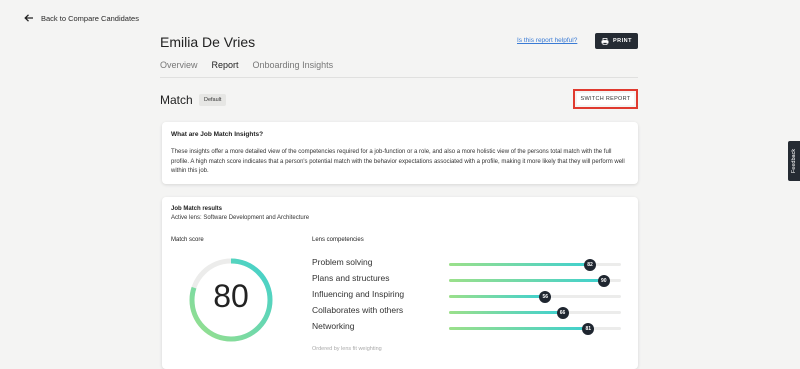  What do you see at coordinates (358, 310) in the screenshot?
I see `competency-name: Collaborates with others` at bounding box center [358, 310].